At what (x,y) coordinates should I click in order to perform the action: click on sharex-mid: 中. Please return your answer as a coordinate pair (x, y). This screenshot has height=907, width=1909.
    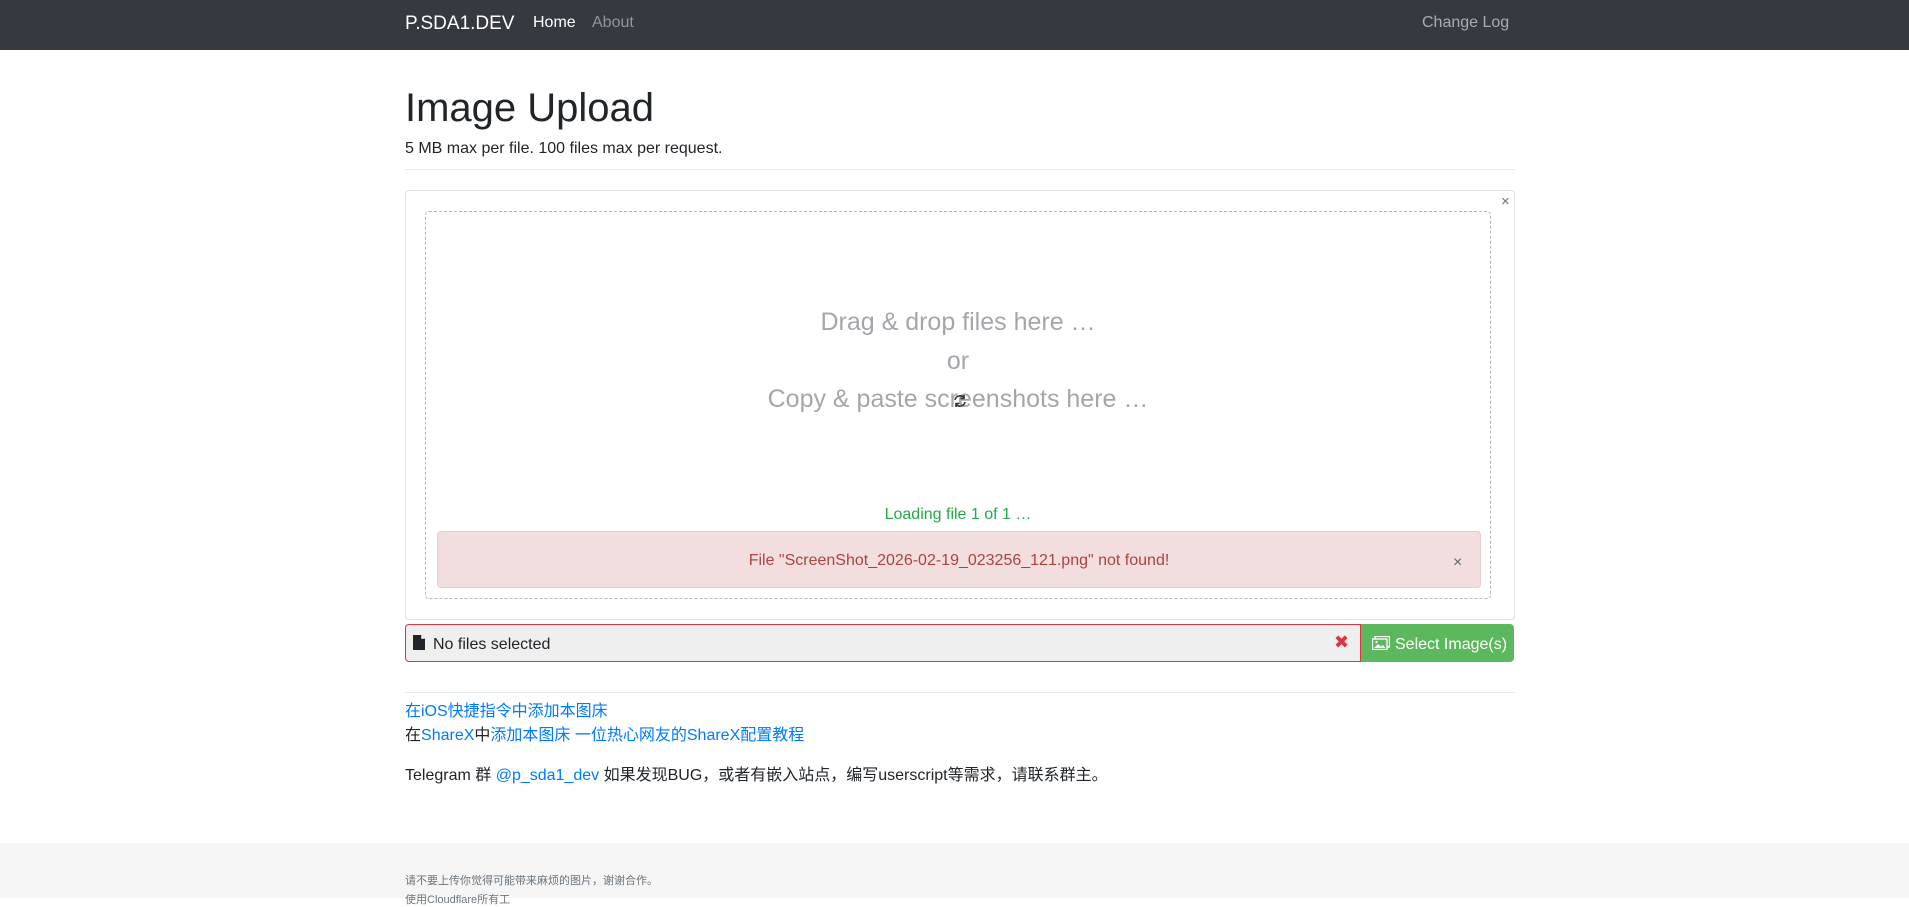
    Looking at the image, I should click on (482, 735).